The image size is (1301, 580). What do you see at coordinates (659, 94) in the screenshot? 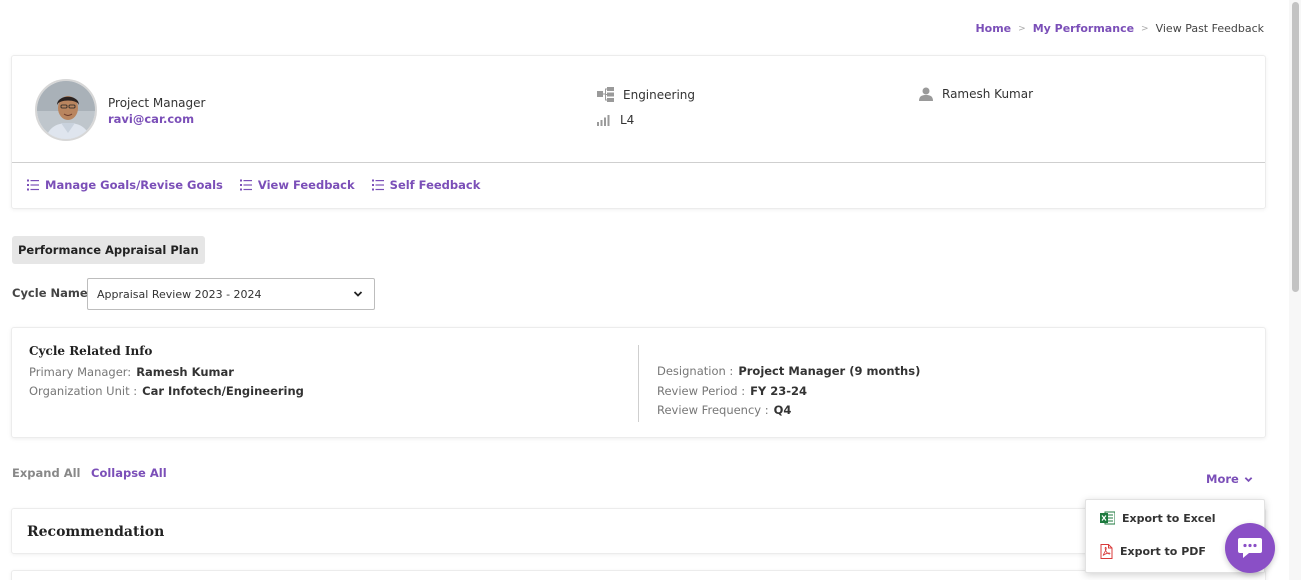
I see `department-value: Engineering` at bounding box center [659, 94].